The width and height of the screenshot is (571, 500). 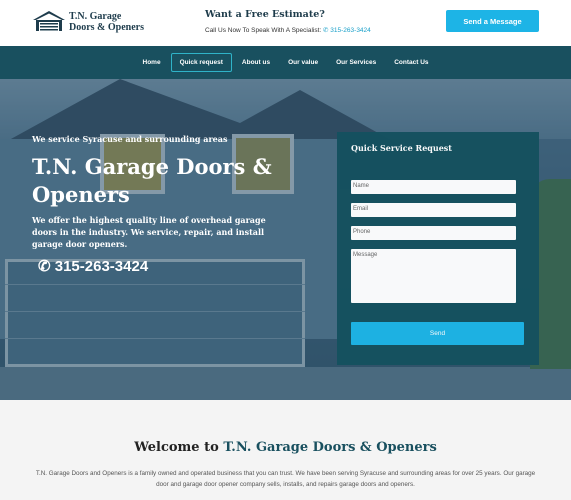 I want to click on form-title: Quick Service Request, so click(x=401, y=148).